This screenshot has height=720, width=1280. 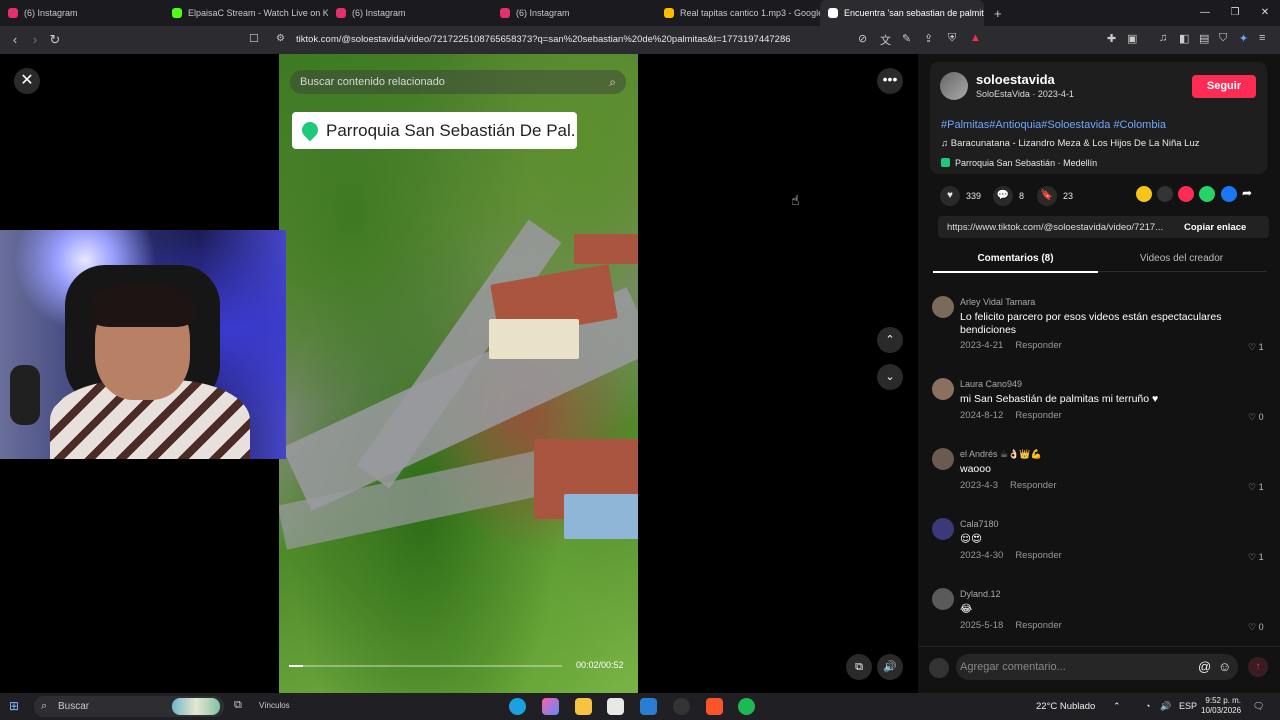 I want to click on weather-widget: 22°C Nublado, so click(x=1065, y=706).